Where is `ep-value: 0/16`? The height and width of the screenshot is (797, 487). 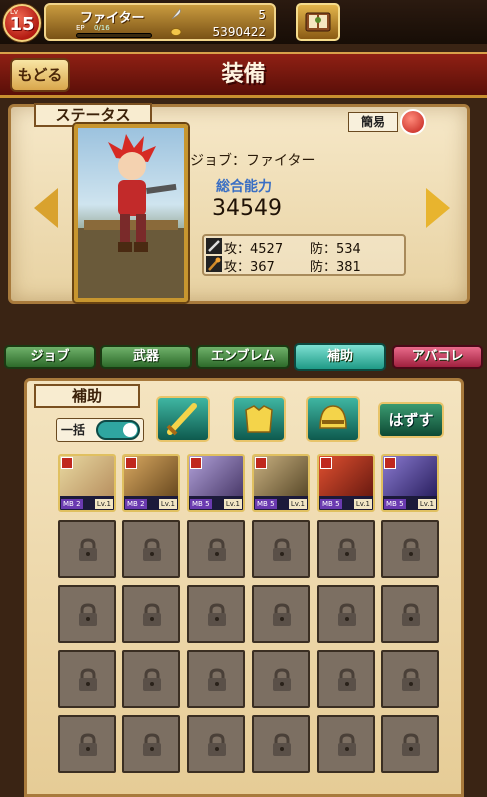 ep-value: 0/16 is located at coordinates (102, 28).